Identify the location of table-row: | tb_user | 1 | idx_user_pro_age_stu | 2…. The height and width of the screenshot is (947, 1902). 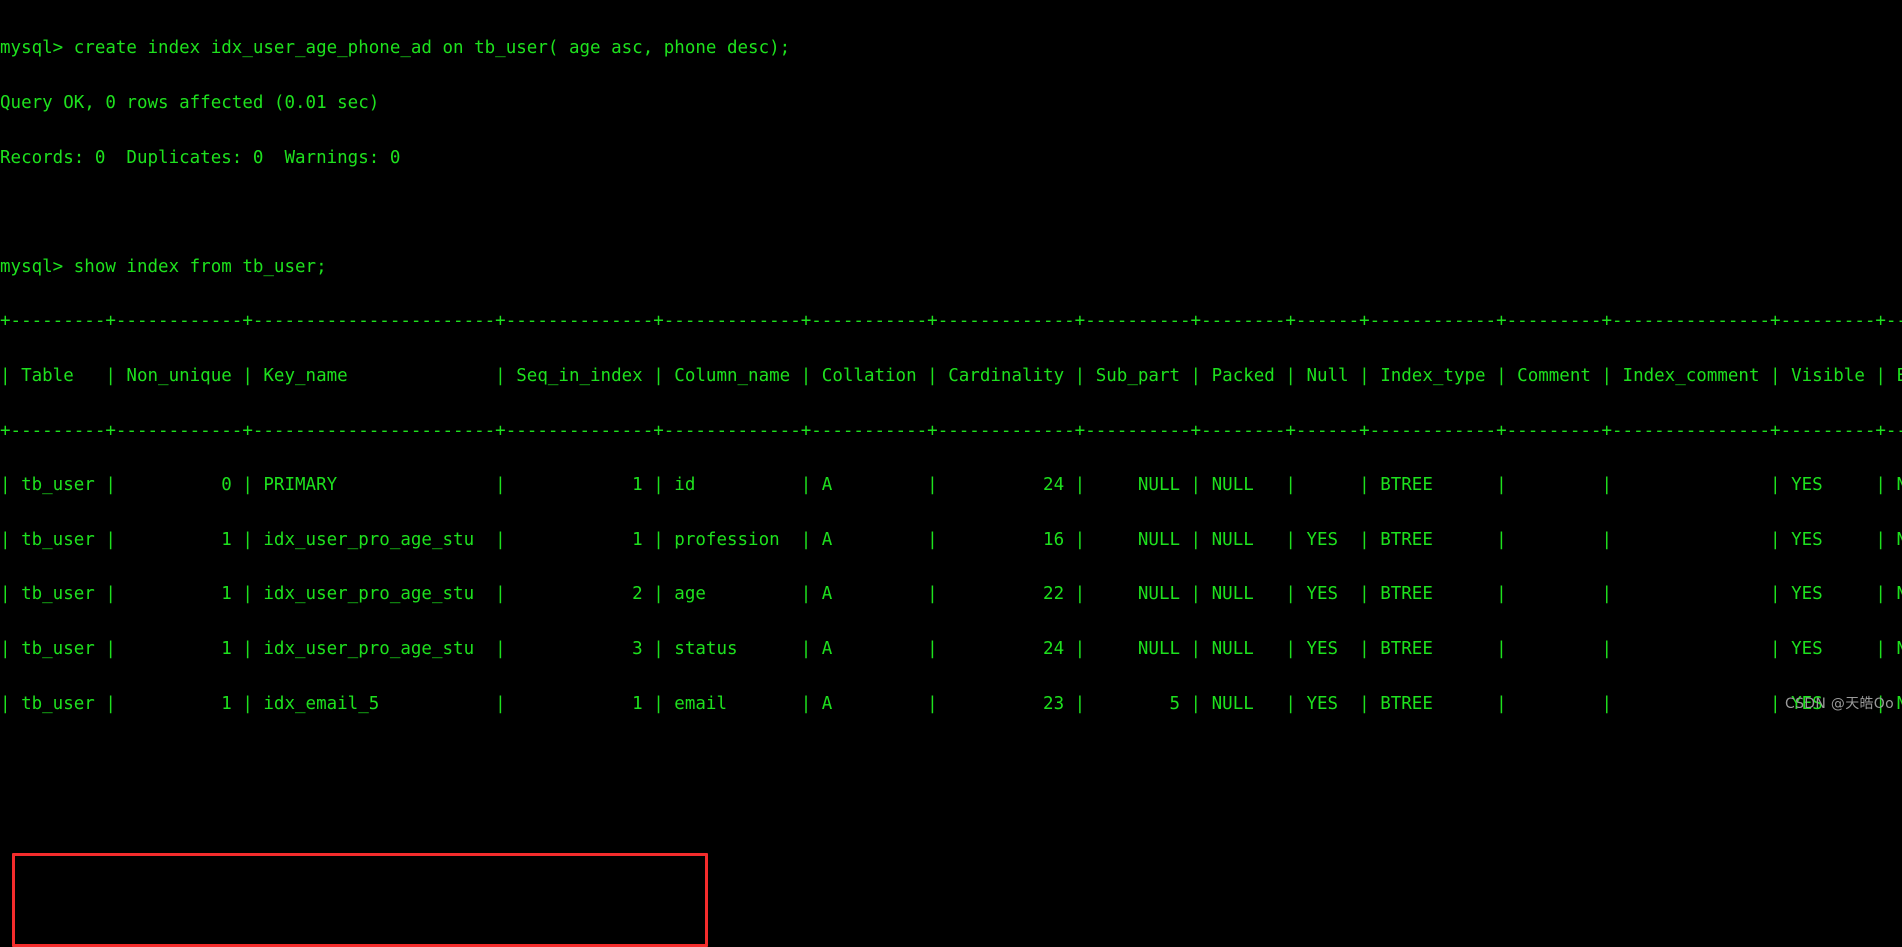
(951, 594).